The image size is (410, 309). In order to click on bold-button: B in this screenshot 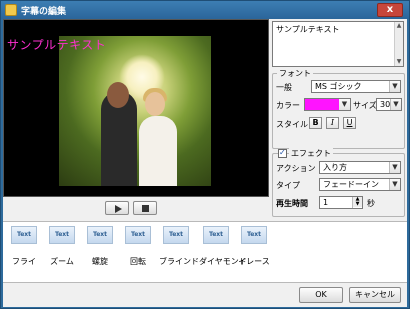, I will do `click(315, 123)`.